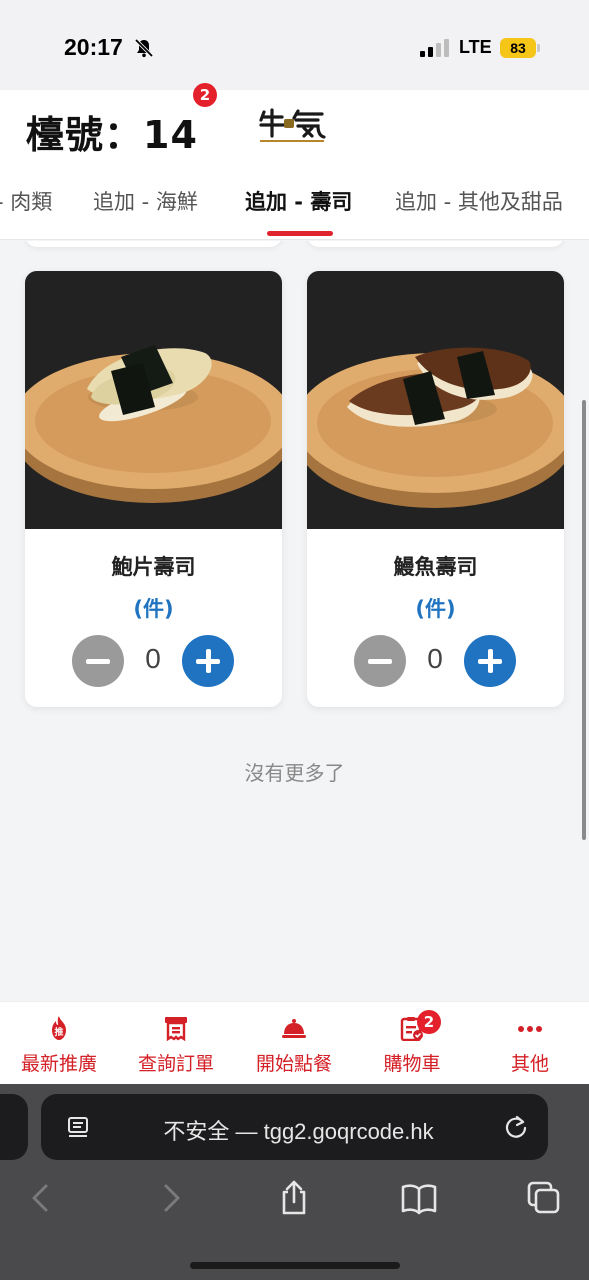 The image size is (589, 1280). Describe the element at coordinates (538, 48) in the screenshot. I see `battery-tip` at that location.